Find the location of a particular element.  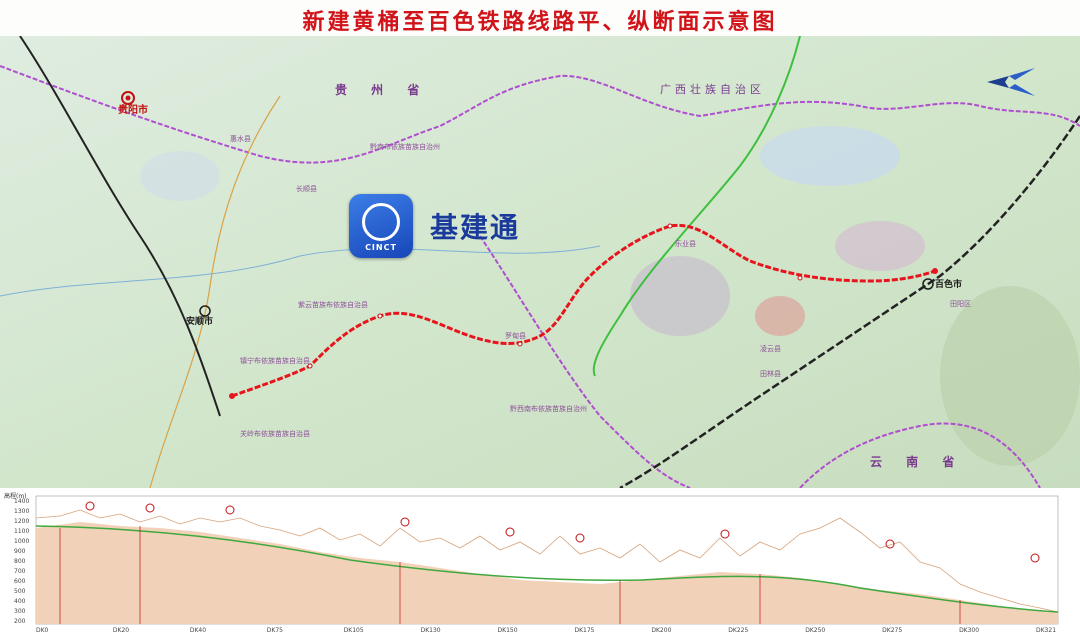

mileage-tick-label: DK321 is located at coordinates (1046, 630).